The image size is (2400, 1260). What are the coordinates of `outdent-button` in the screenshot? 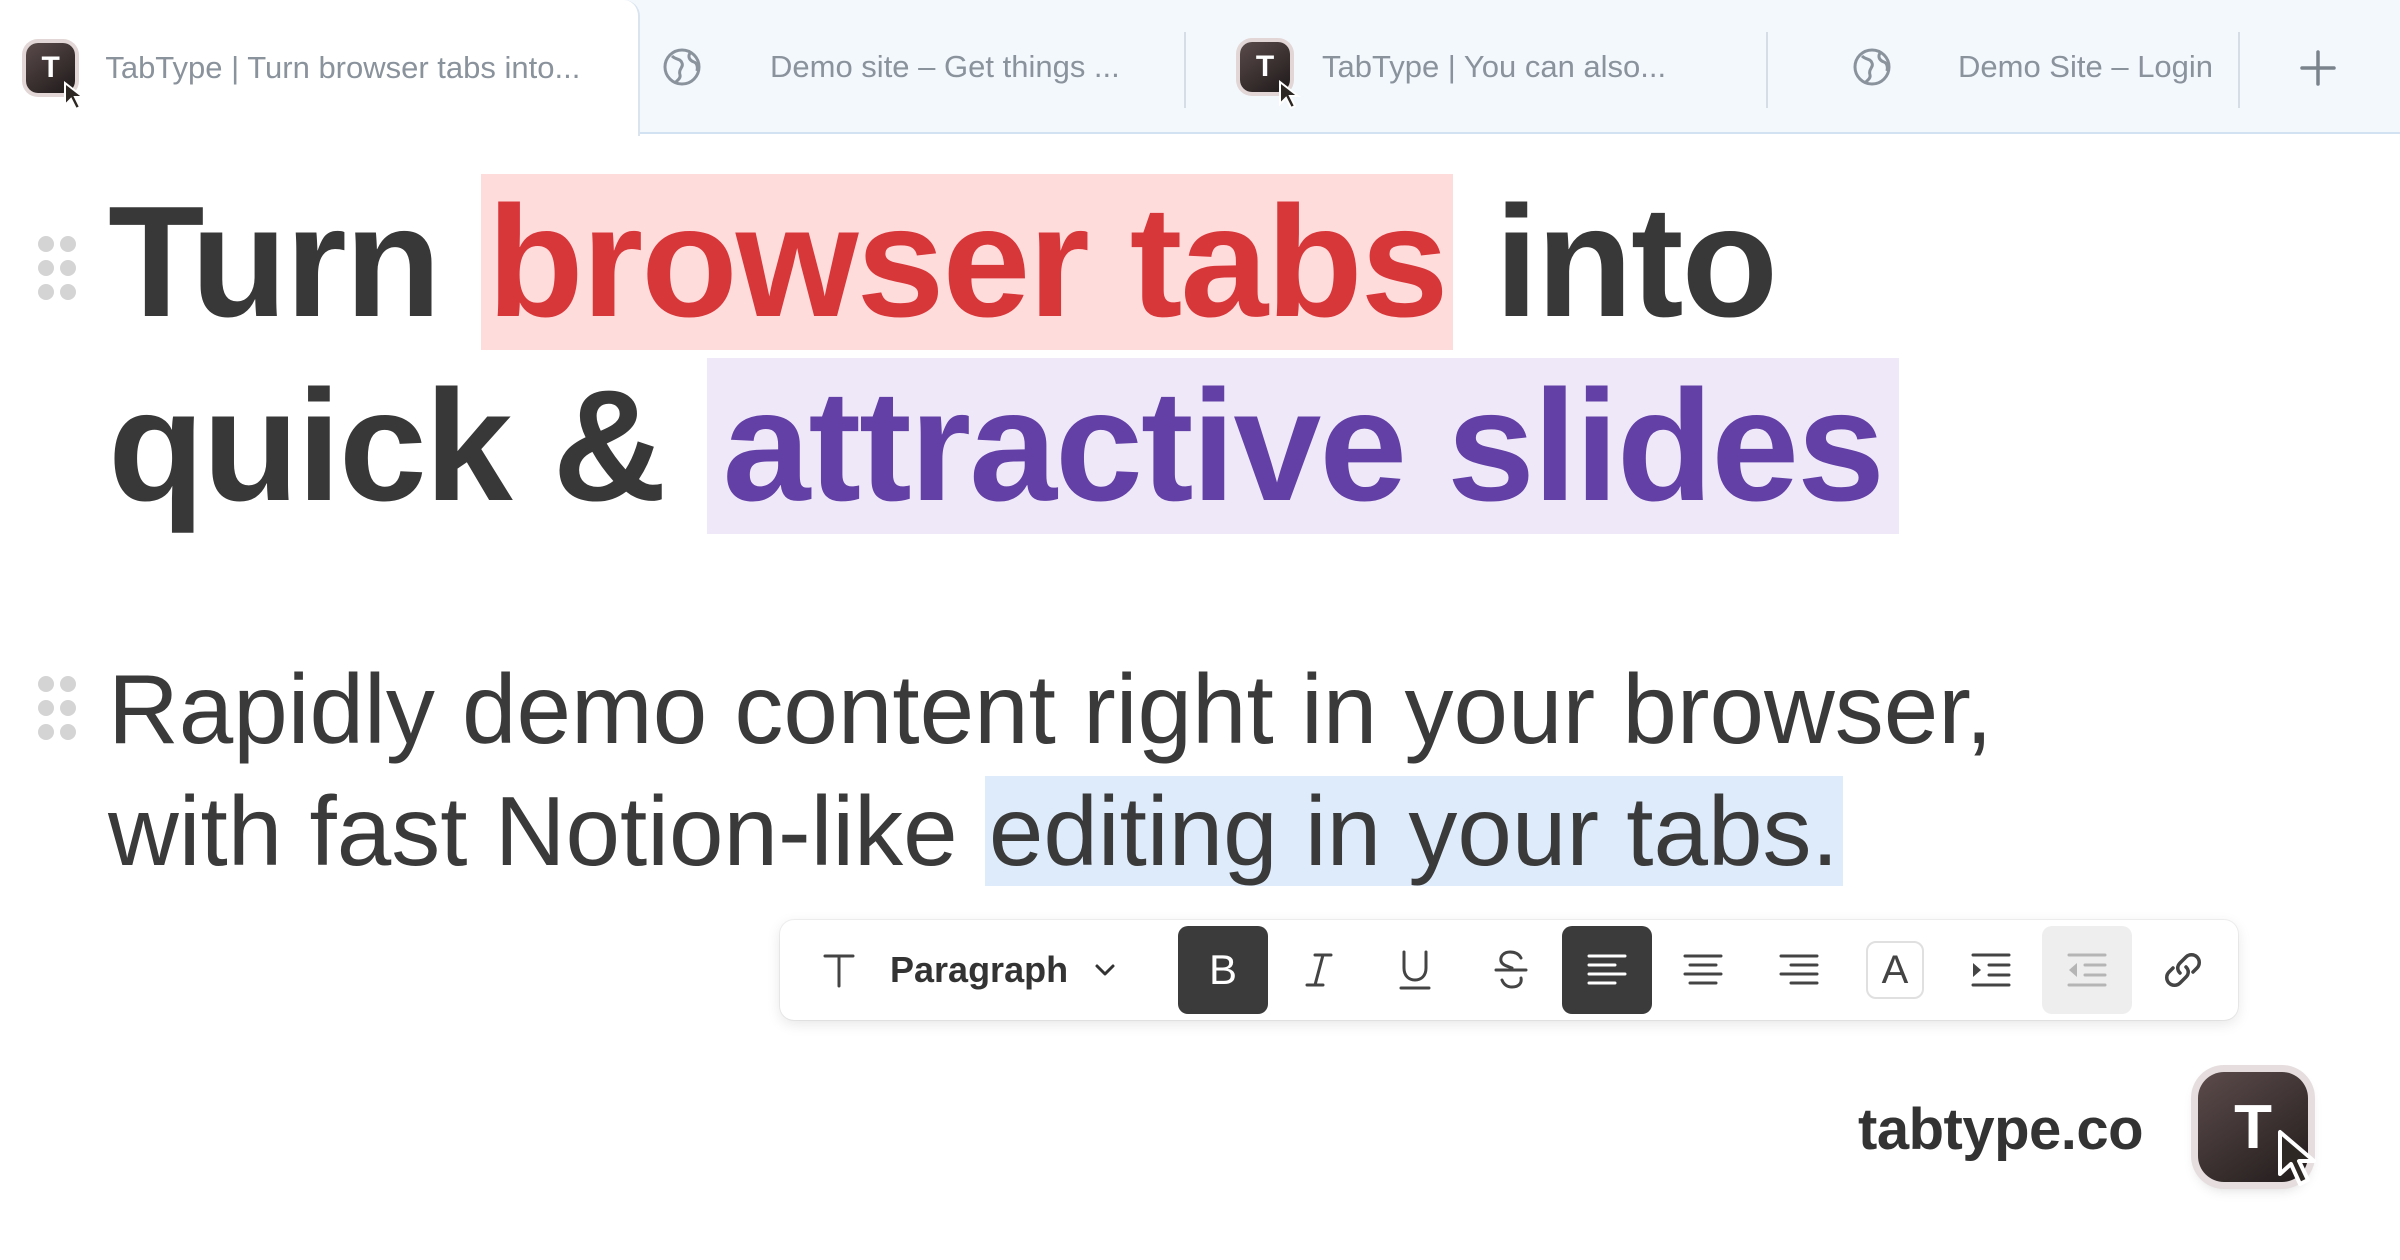 It's located at (2087, 970).